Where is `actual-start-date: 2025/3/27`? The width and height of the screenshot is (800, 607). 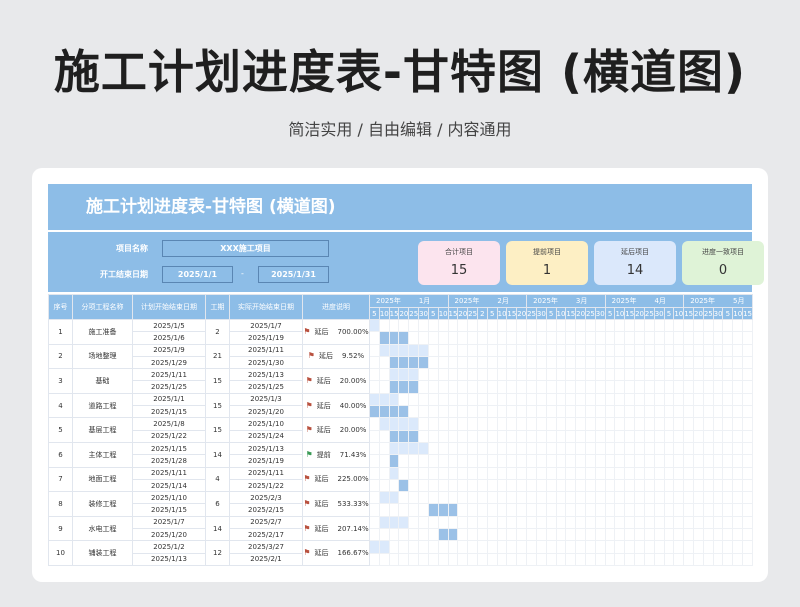
actual-start-date: 2025/3/27 is located at coordinates (266, 547).